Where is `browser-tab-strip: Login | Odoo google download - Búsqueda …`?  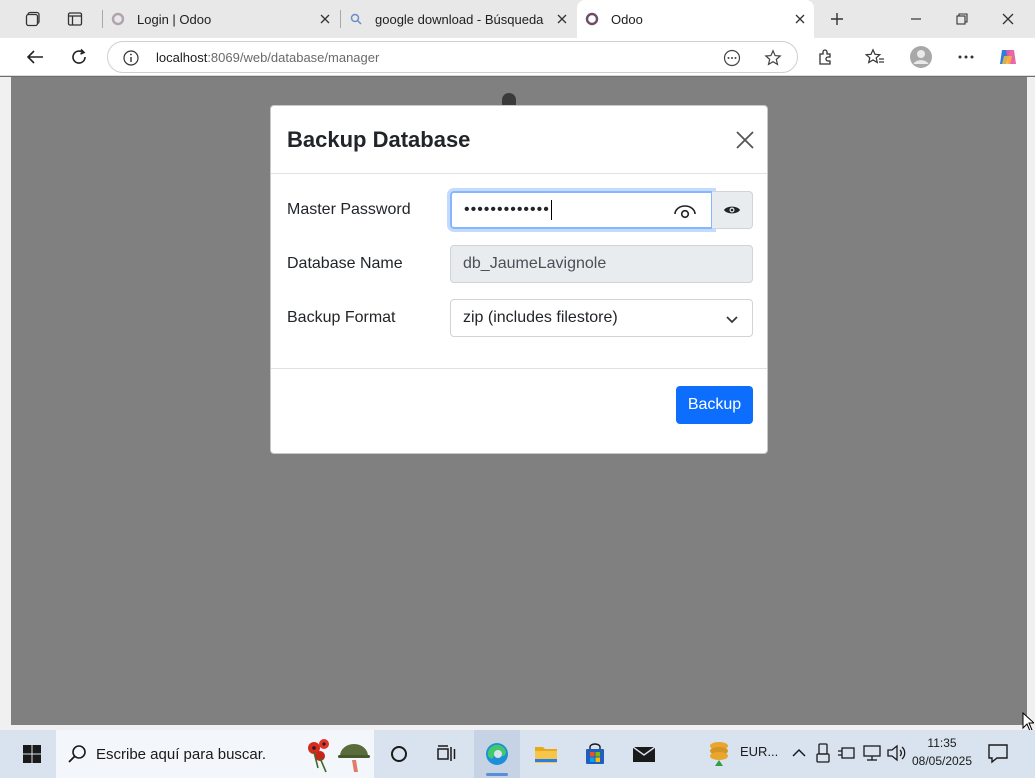 browser-tab-strip: Login | Odoo google download - Búsqueda … is located at coordinates (517, 19).